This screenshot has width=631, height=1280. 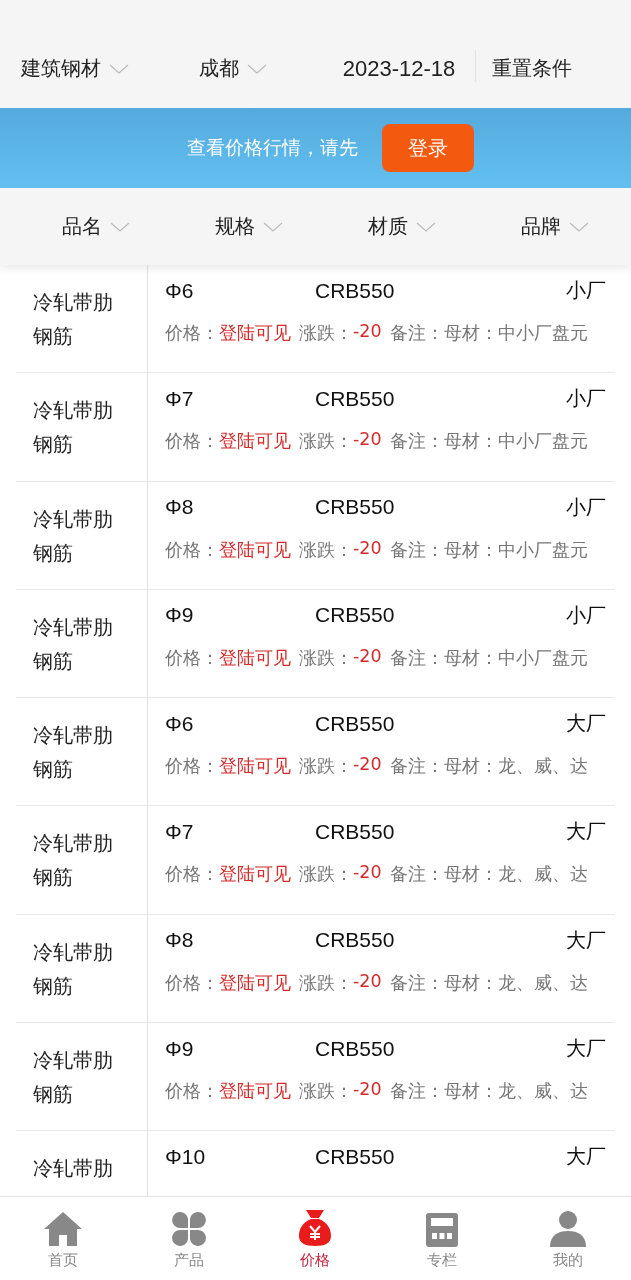 I want to click on banner-text: 查看价格行情，请先, so click(x=272, y=147).